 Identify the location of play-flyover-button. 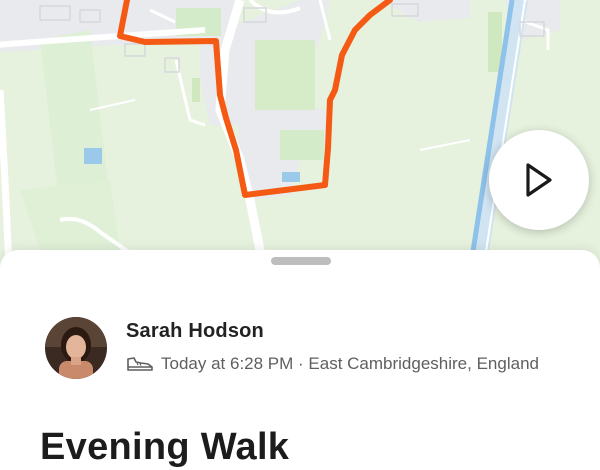
(539, 180).